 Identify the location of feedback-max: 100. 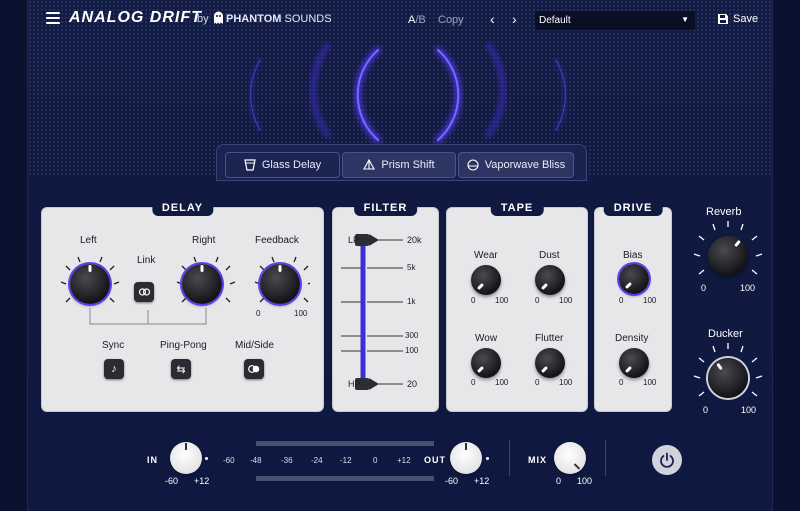
(301, 313).